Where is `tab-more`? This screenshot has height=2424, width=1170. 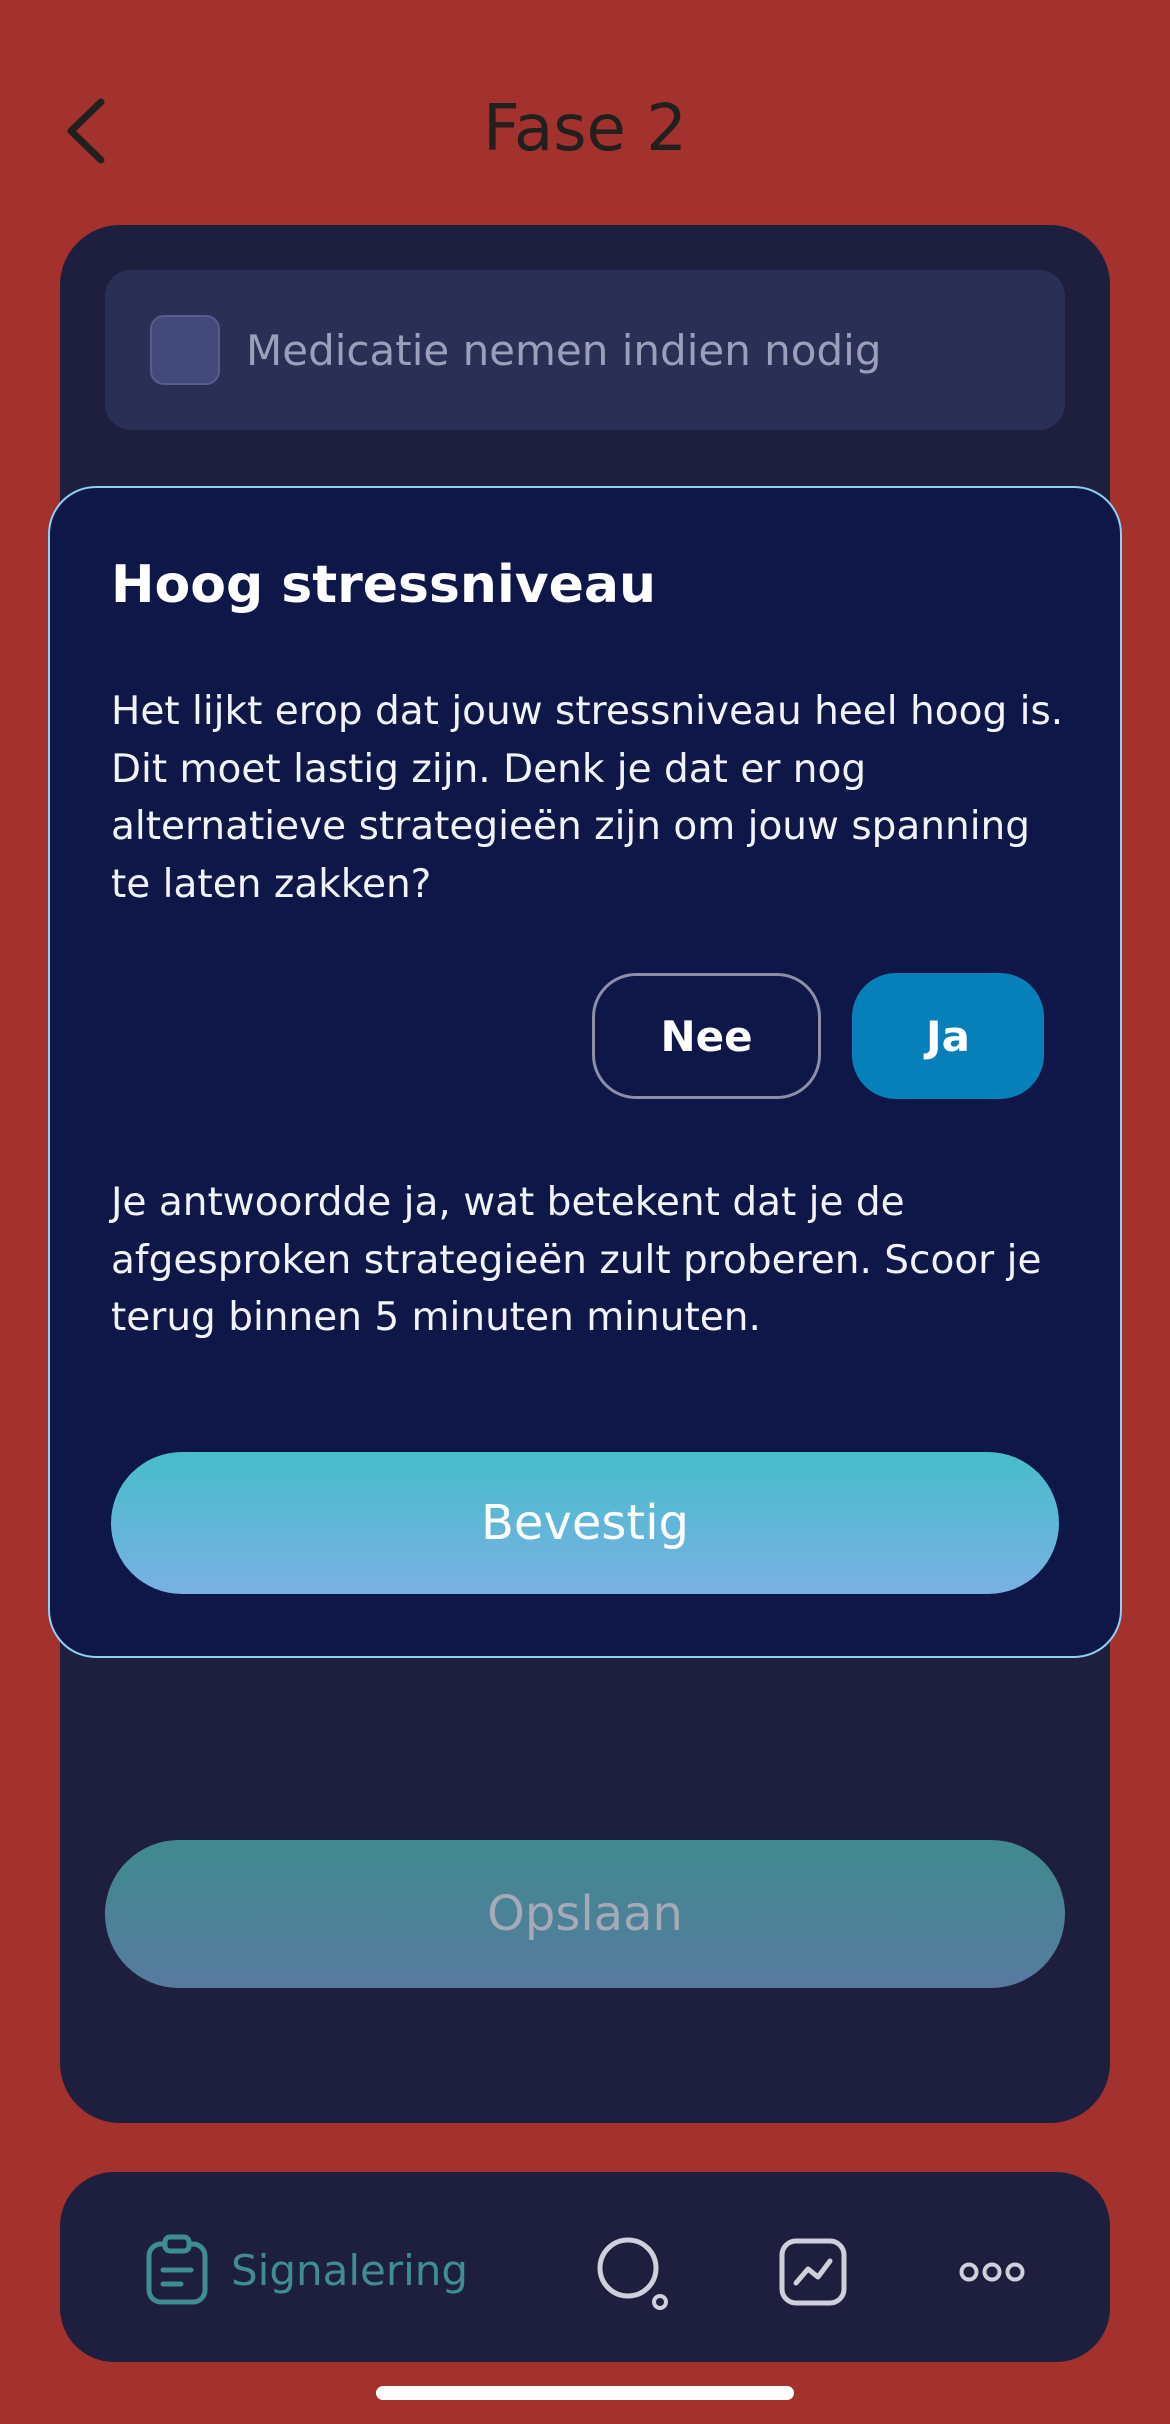
tab-more is located at coordinates (992, 2272).